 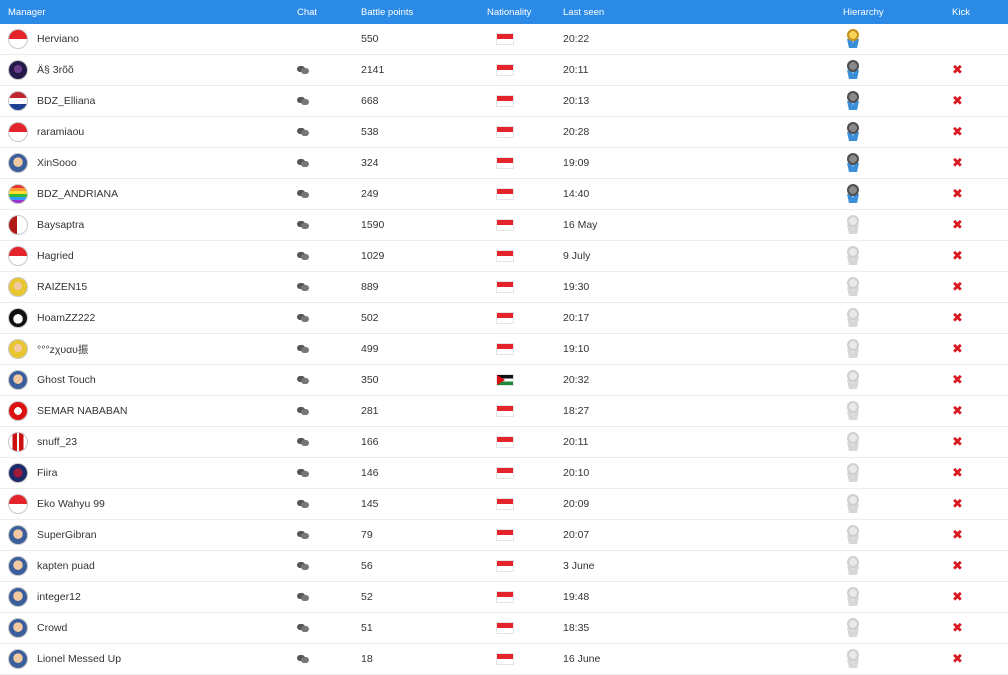 What do you see at coordinates (79, 659) in the screenshot?
I see `manager-name: Lionel Messed Up` at bounding box center [79, 659].